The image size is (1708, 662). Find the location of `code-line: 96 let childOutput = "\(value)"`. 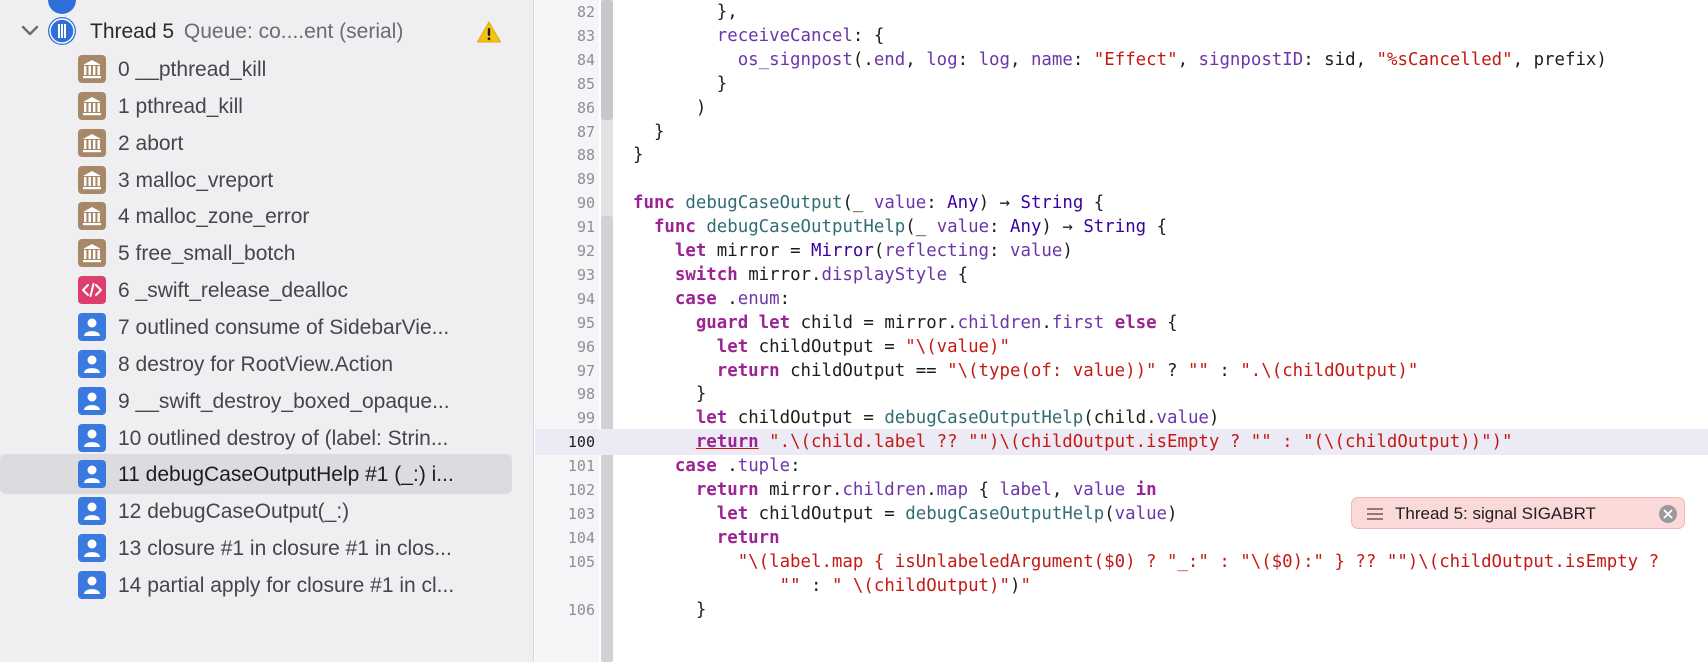

code-line: 96 let childOutput = "\(value)" is located at coordinates (1121, 347).